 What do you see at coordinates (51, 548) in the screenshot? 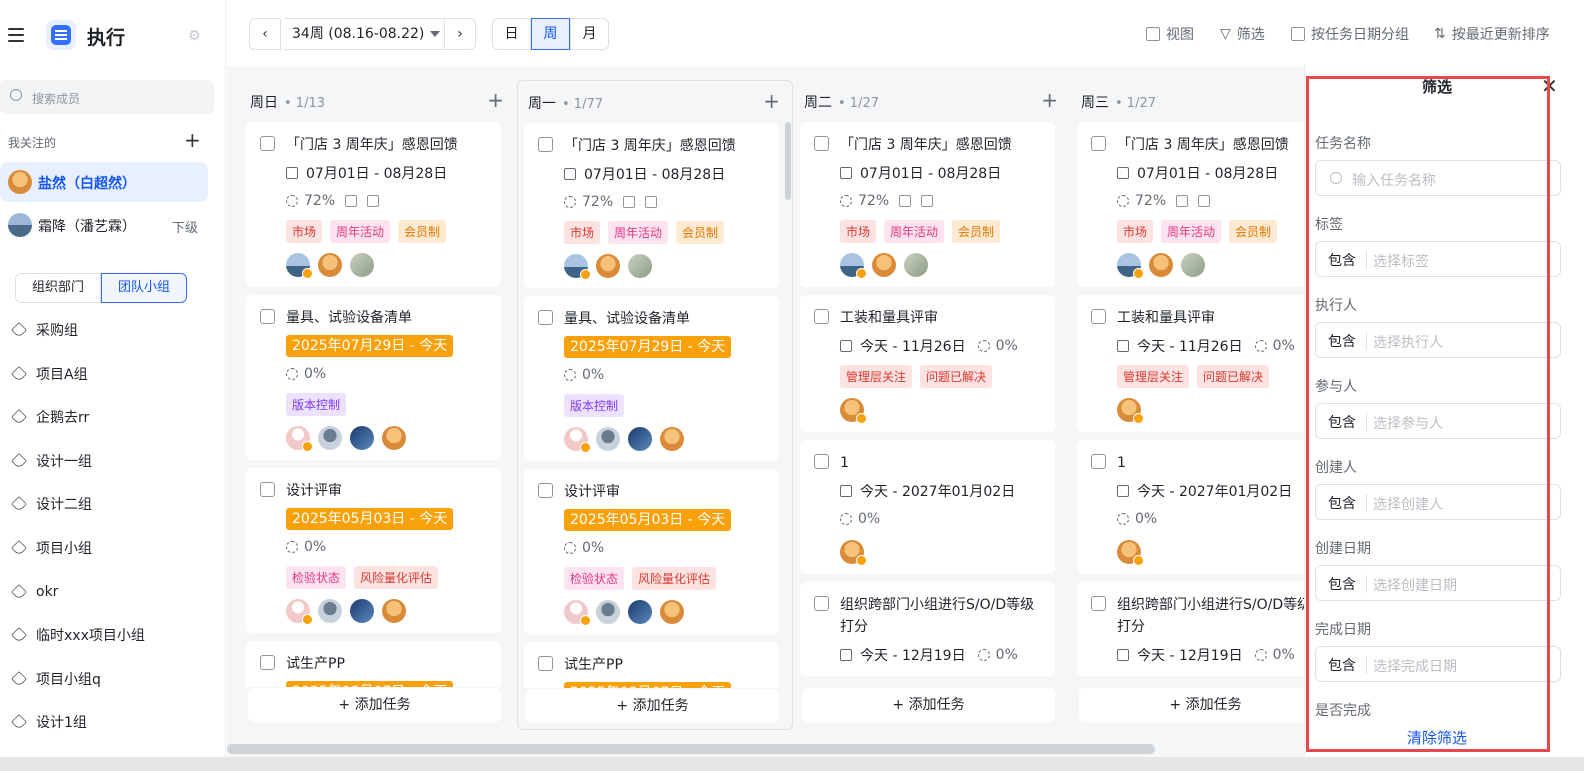
I see `group-item: 项目小组` at bounding box center [51, 548].